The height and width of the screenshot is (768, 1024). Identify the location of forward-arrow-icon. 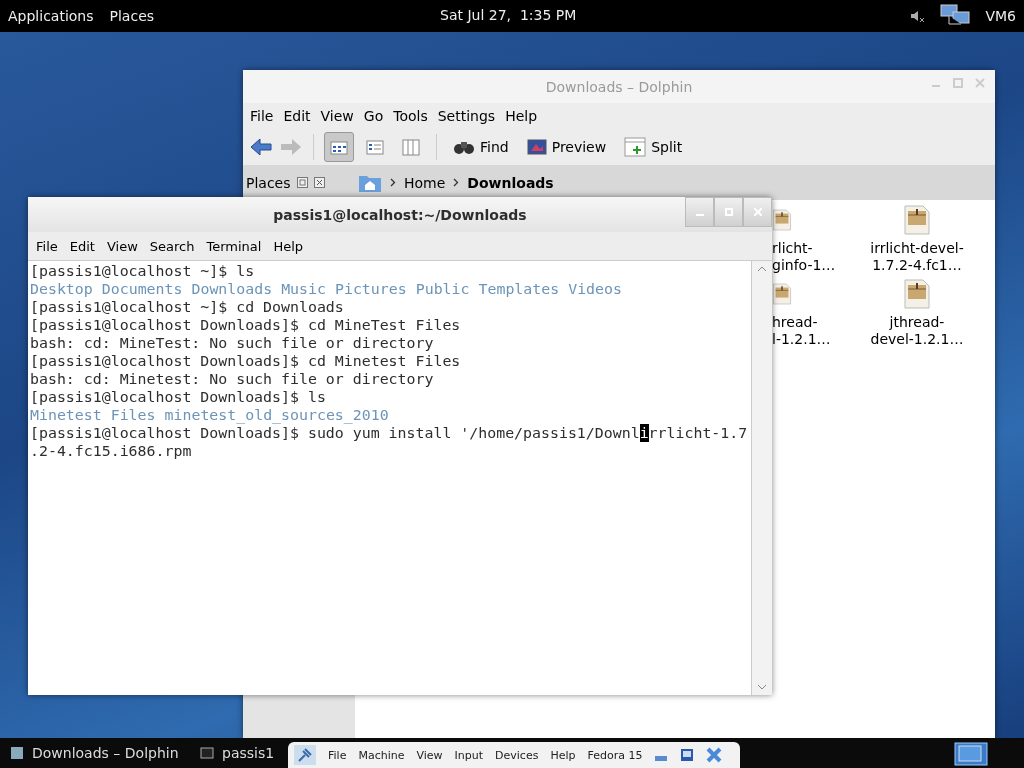
(291, 146).